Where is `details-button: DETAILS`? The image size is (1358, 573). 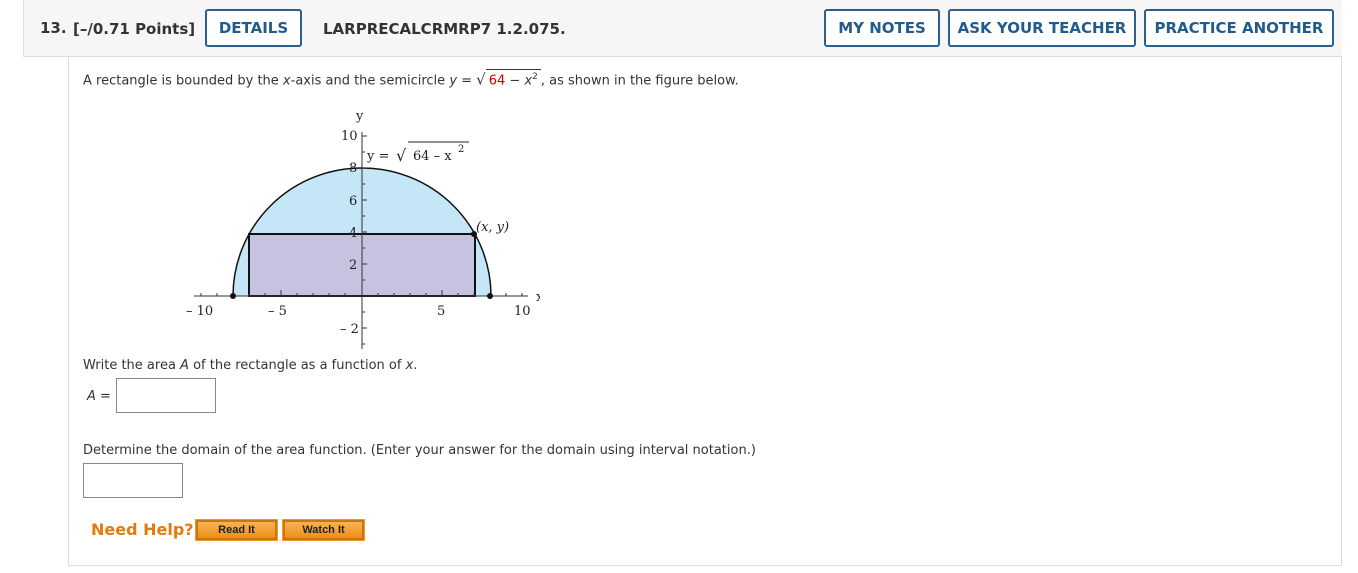 details-button: DETAILS is located at coordinates (253, 28).